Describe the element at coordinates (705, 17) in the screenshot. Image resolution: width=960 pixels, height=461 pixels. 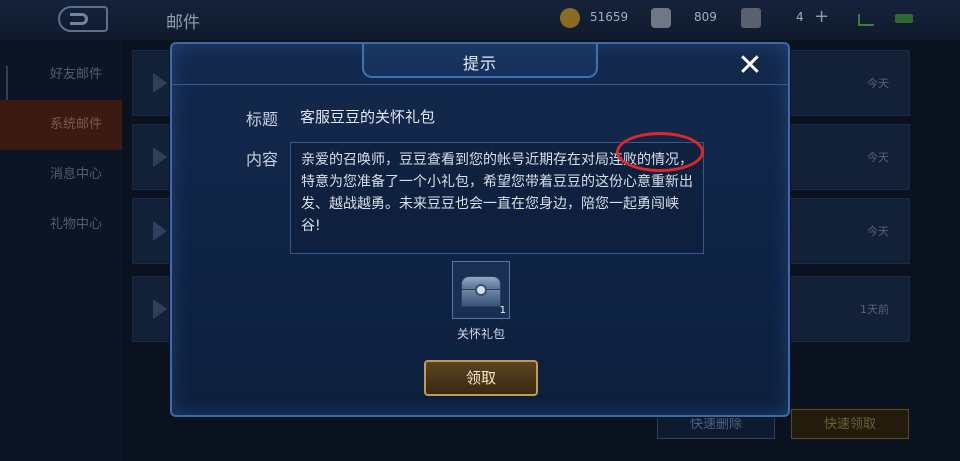
I see `diamond-count: 809` at that location.